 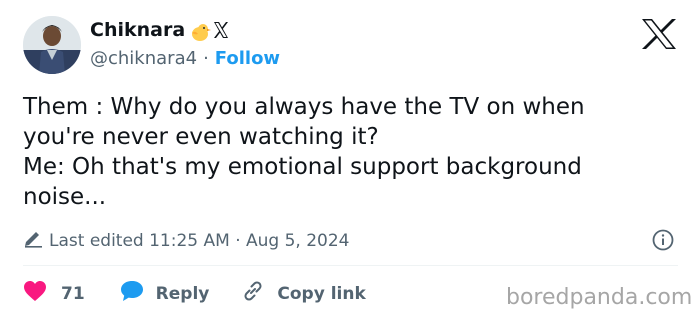 What do you see at coordinates (143, 58) in the screenshot?
I see `author-handle: @chiknara4` at bounding box center [143, 58].